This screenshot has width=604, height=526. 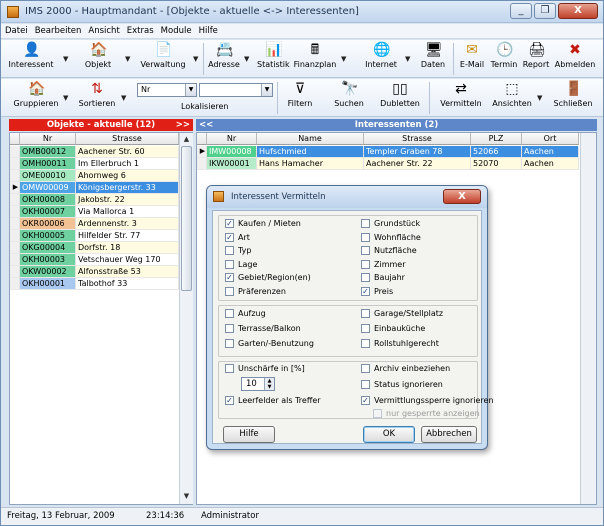 What do you see at coordinates (472, 59) in the screenshot?
I see `email-button: ✉ E-Mail` at bounding box center [472, 59].